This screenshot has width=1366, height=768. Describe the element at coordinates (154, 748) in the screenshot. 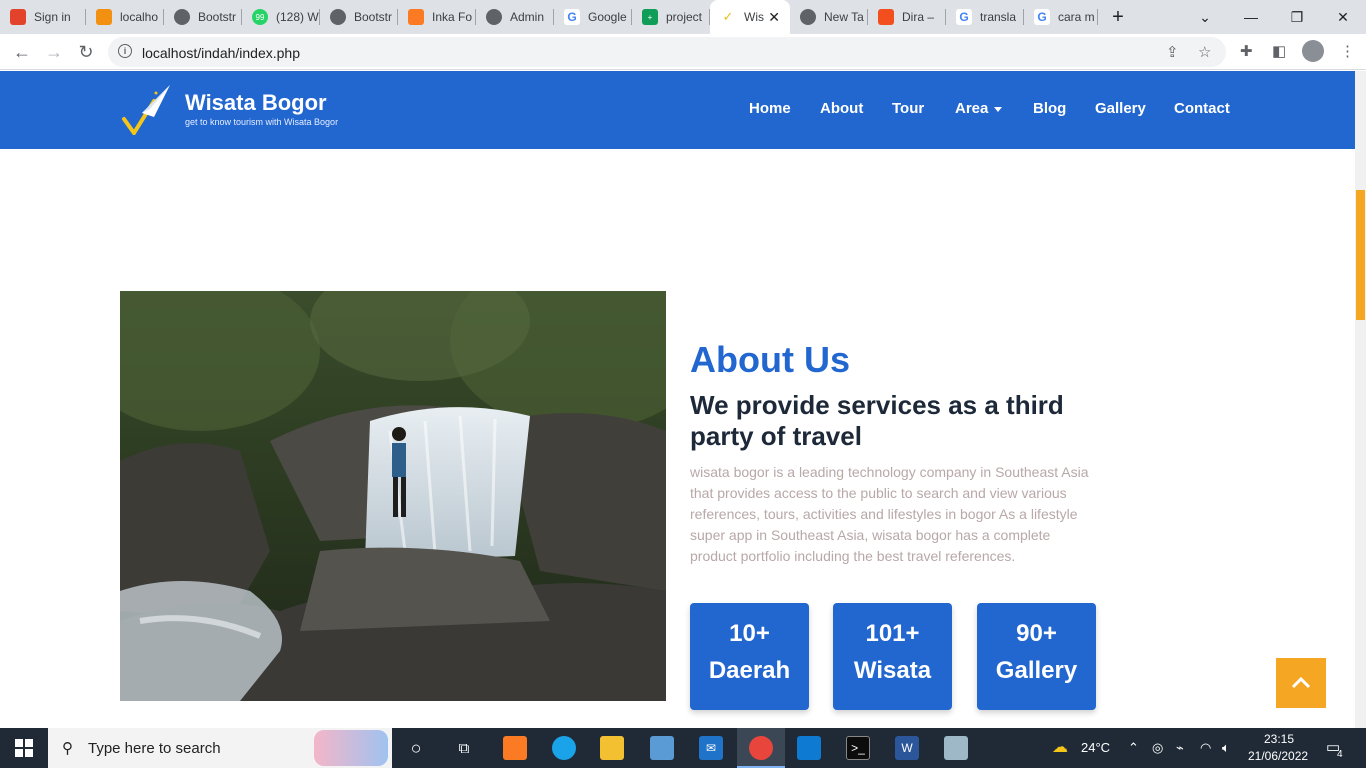

I see `search-placeholder: Type here to search` at that location.